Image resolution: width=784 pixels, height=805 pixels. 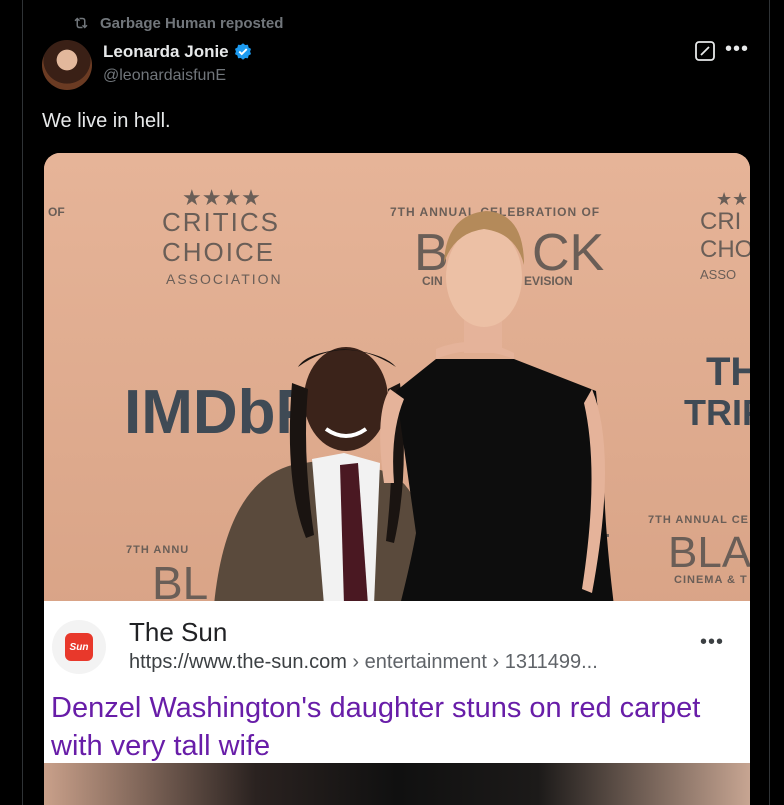 What do you see at coordinates (106, 121) in the screenshot?
I see `tweet-text: We live in hell.` at bounding box center [106, 121].